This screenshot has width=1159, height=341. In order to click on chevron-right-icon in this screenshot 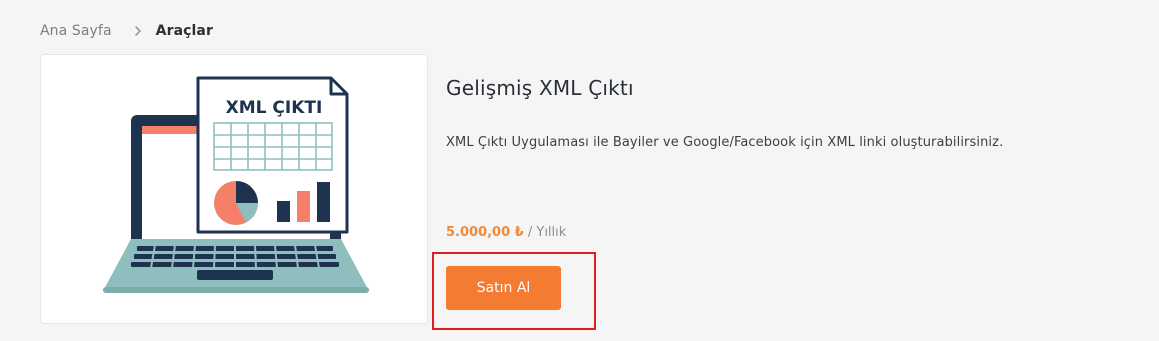, I will do `click(137, 31)`.